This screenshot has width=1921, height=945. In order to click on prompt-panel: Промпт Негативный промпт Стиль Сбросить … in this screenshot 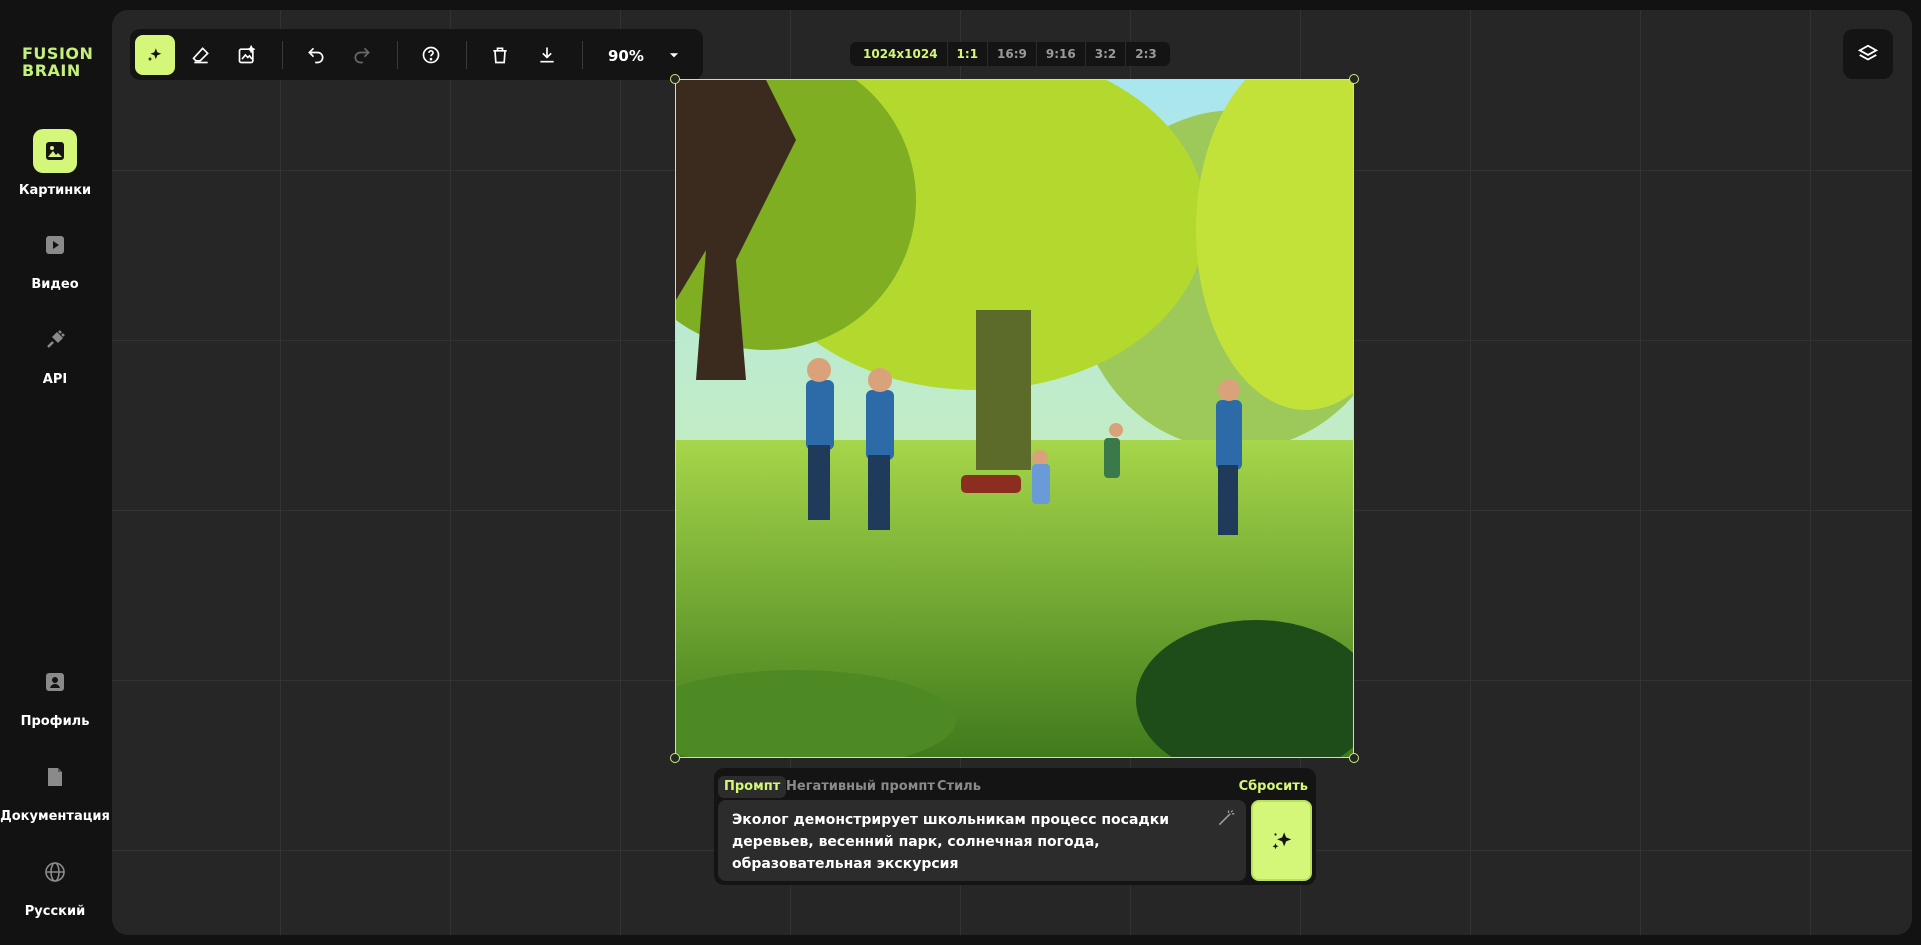, I will do `click(1015, 826)`.